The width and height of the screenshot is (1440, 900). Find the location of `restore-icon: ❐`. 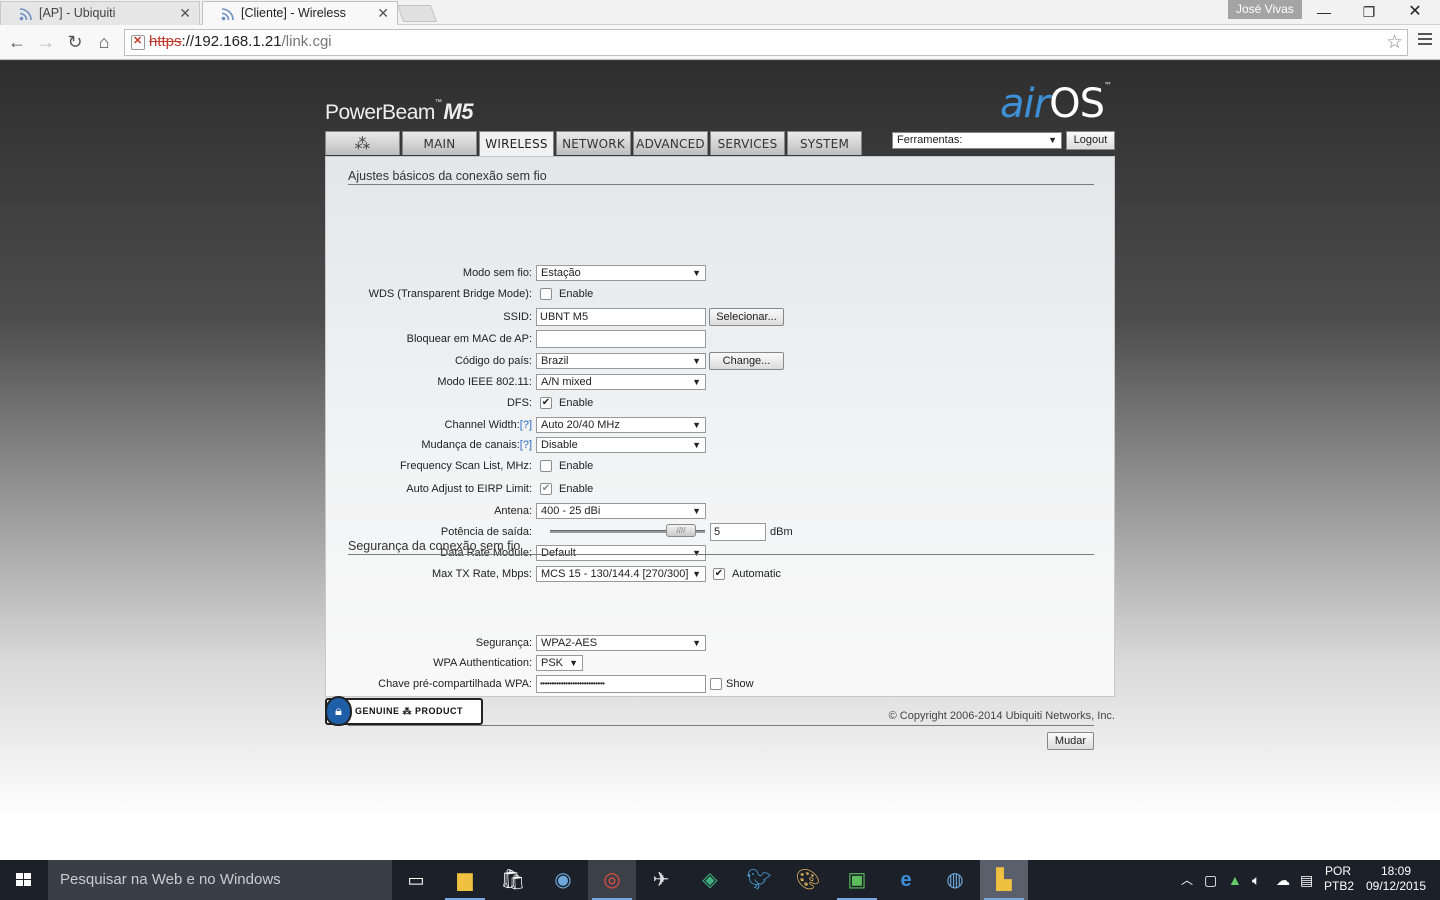

restore-icon: ❐ is located at coordinates (1369, 12).